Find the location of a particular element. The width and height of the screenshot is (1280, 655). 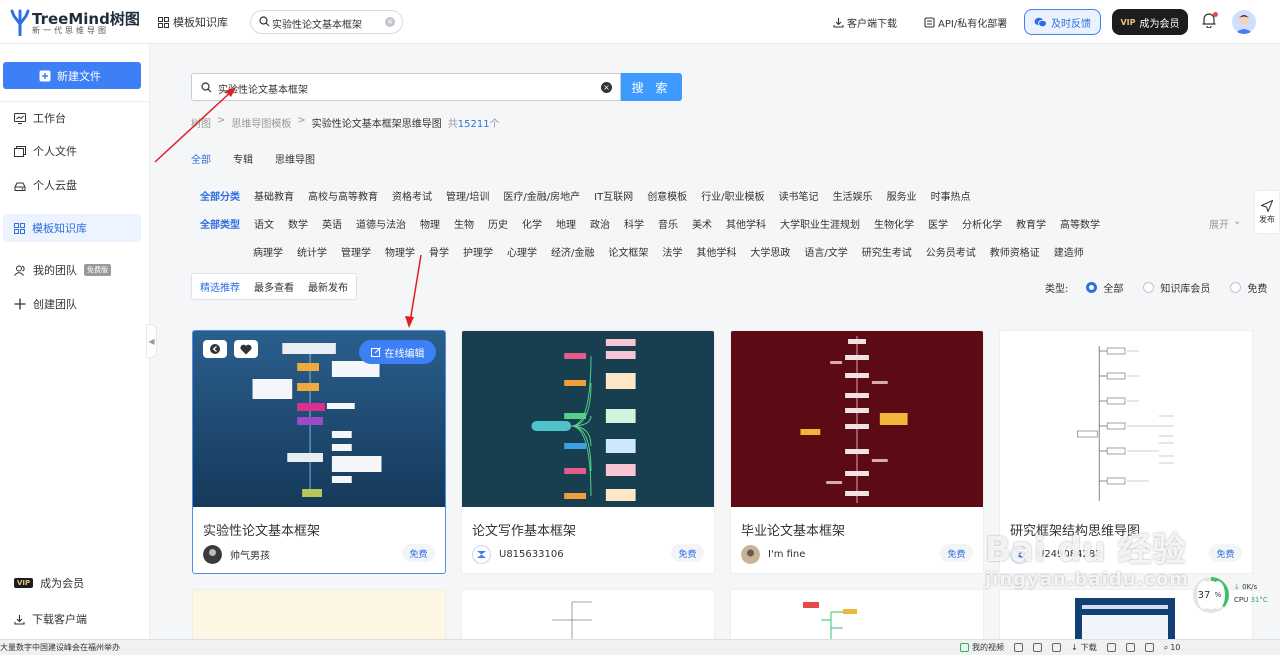

publish-float-button: 发布 is located at coordinates (1267, 212).